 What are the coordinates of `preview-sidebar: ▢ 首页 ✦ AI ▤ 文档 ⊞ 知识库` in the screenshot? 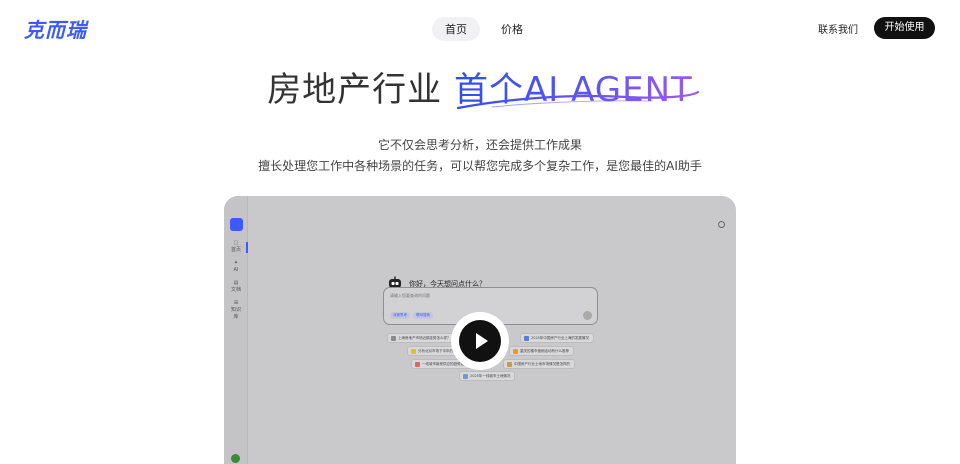 It's located at (236, 330).